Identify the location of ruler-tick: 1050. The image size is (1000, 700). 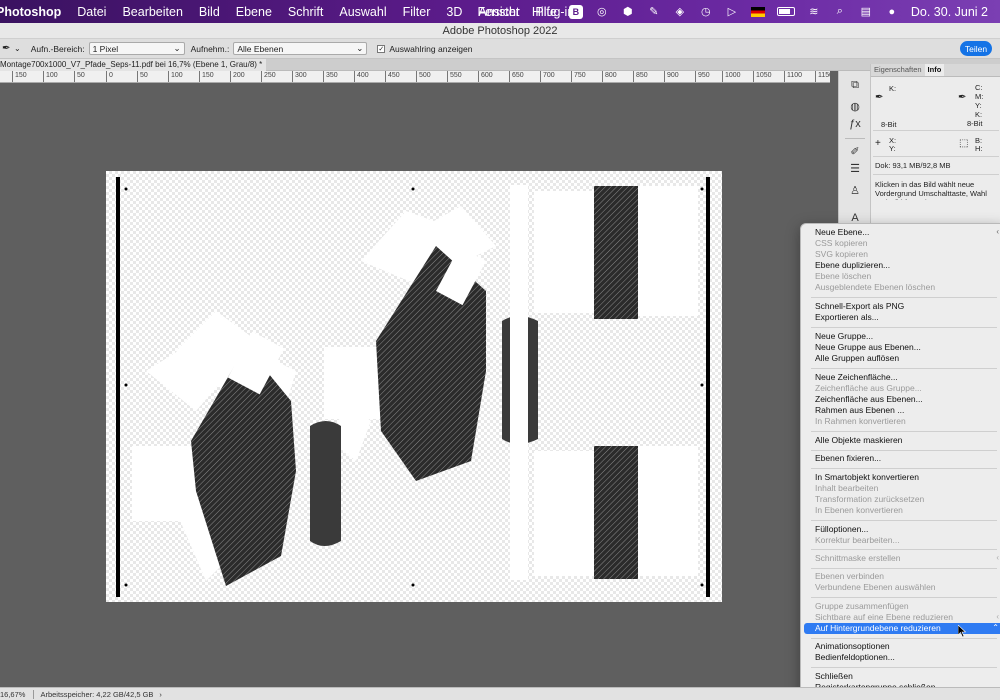
(762, 76).